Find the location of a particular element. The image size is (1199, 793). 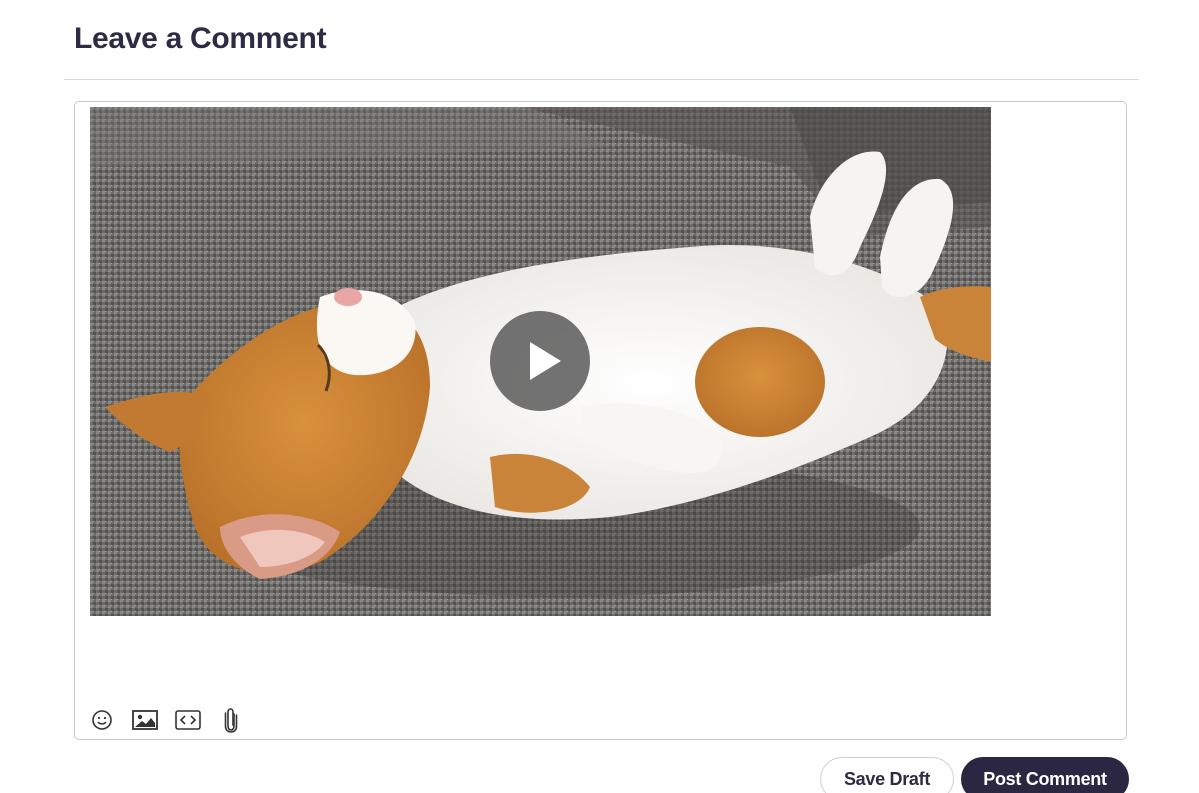

image-icon is located at coordinates (145, 720).